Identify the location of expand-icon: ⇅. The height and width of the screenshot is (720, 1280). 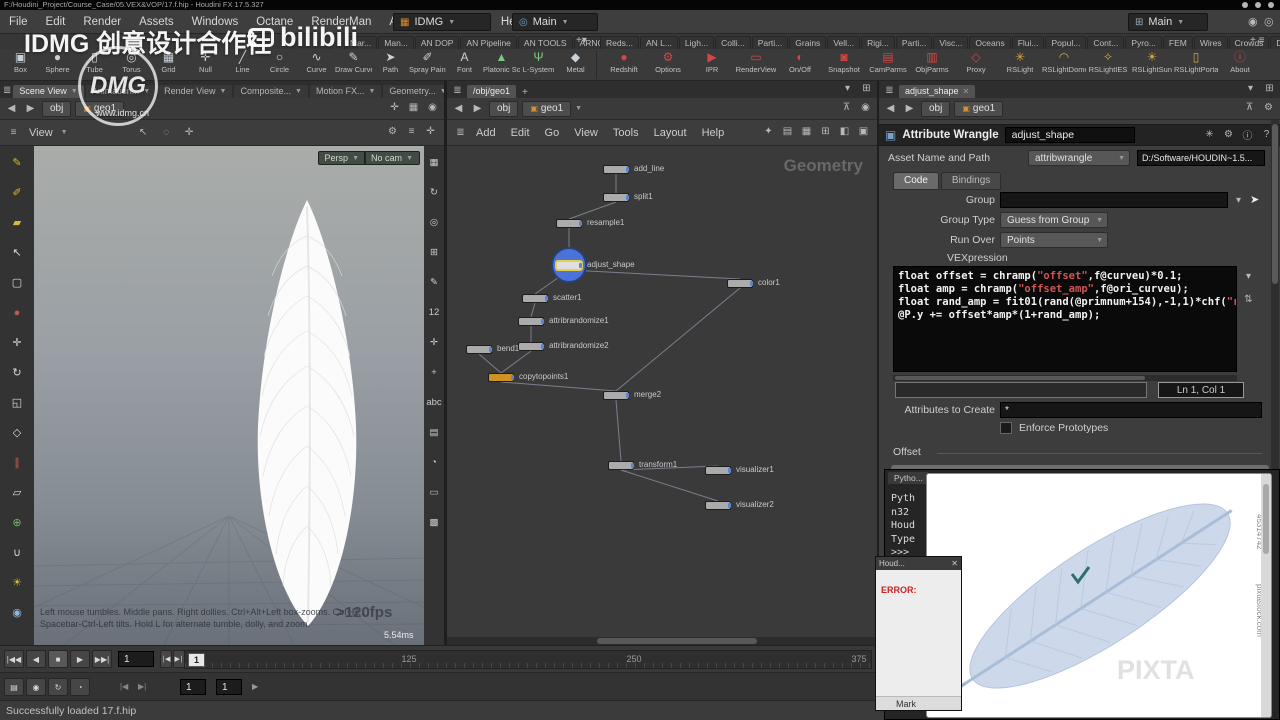
(1248, 299).